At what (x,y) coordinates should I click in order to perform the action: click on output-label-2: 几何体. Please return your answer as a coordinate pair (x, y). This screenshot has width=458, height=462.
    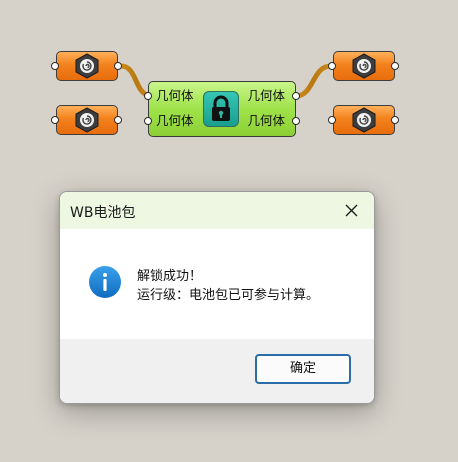
    Looking at the image, I should click on (266, 120).